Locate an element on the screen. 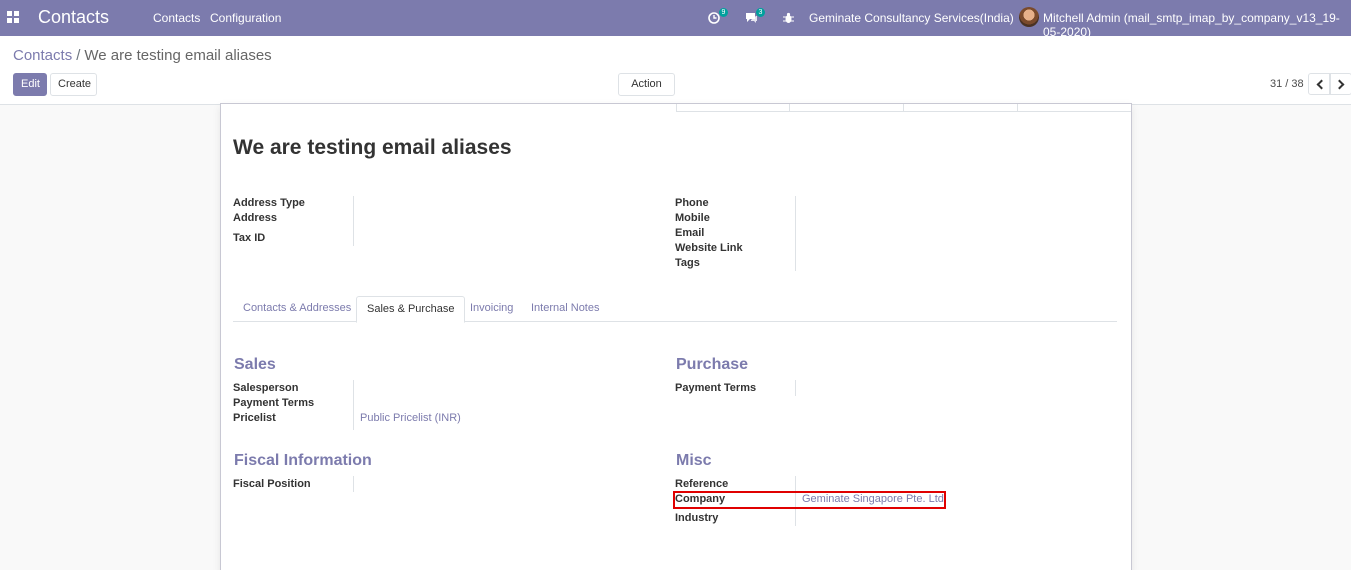  user-avatar is located at coordinates (1029, 17).